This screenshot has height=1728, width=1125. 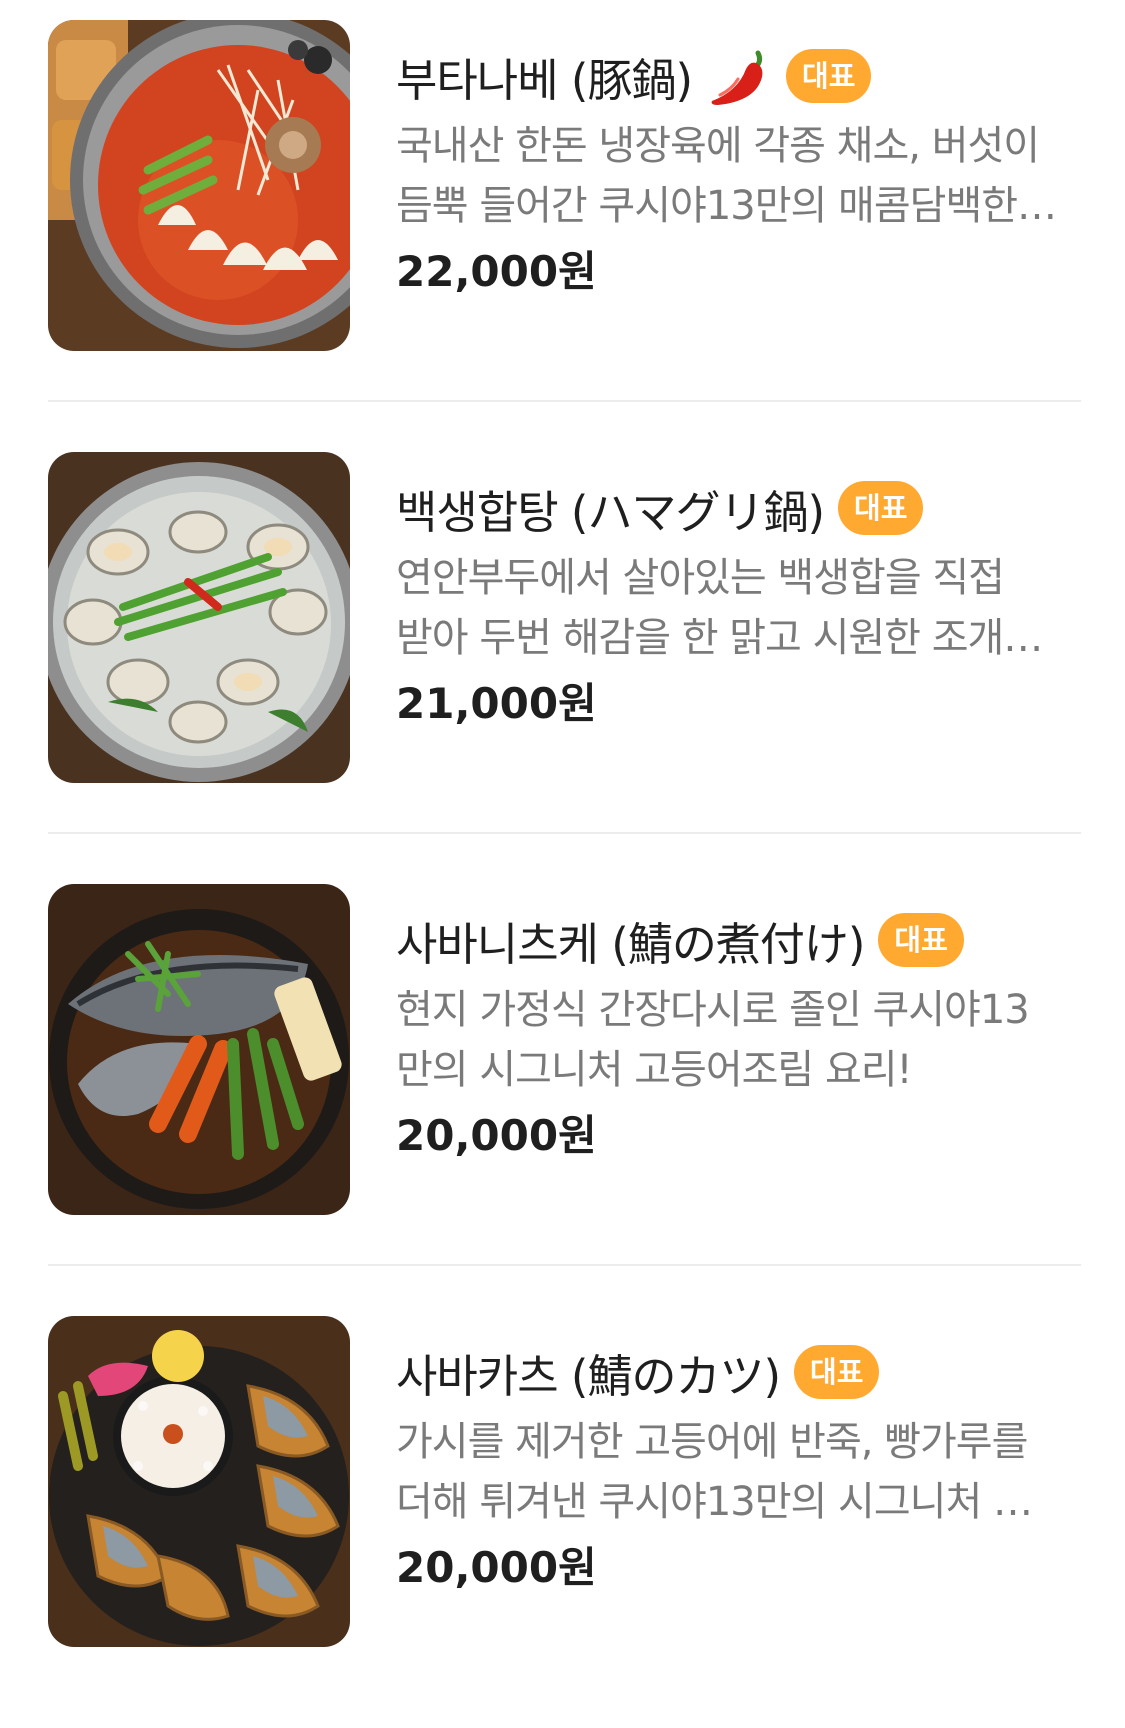 I want to click on menu-name: 부타나베 (豚鍋), so click(x=544, y=80).